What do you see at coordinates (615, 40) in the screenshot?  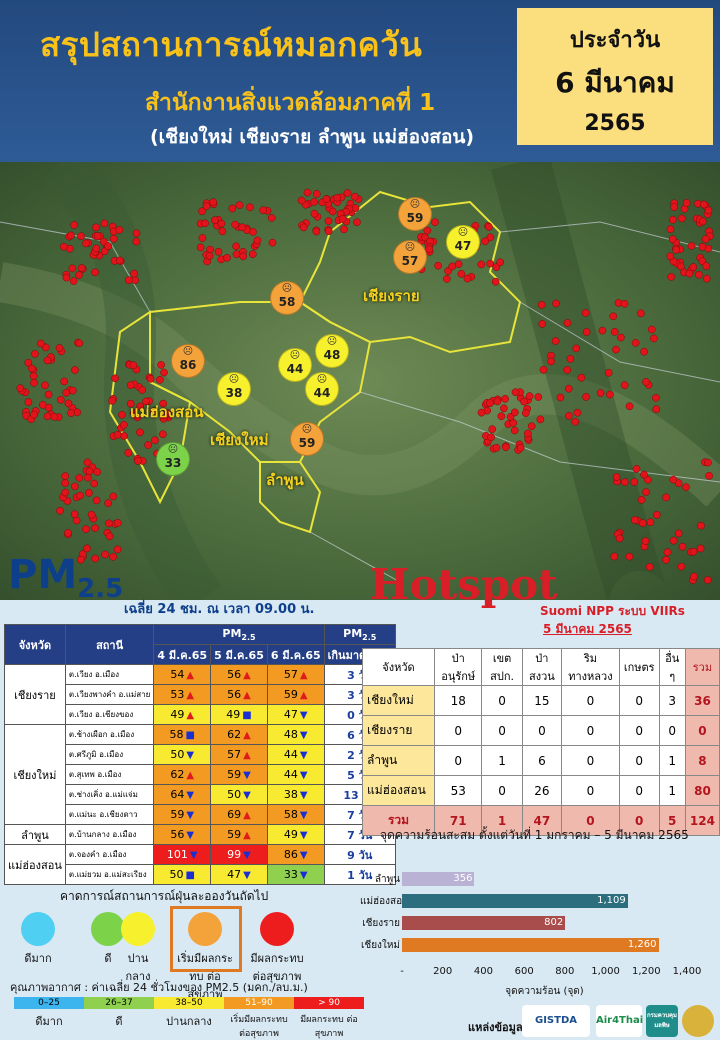 I see `date-label: ประจำวัน` at bounding box center [615, 40].